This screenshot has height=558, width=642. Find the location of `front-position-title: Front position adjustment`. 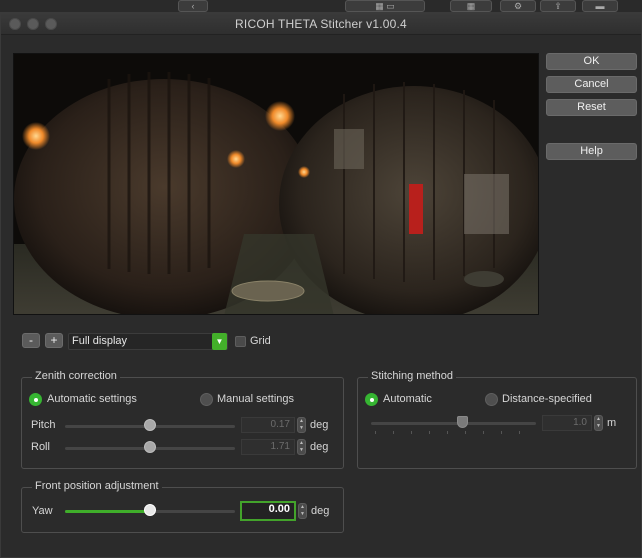

front-position-title: Front position adjustment is located at coordinates (97, 486).